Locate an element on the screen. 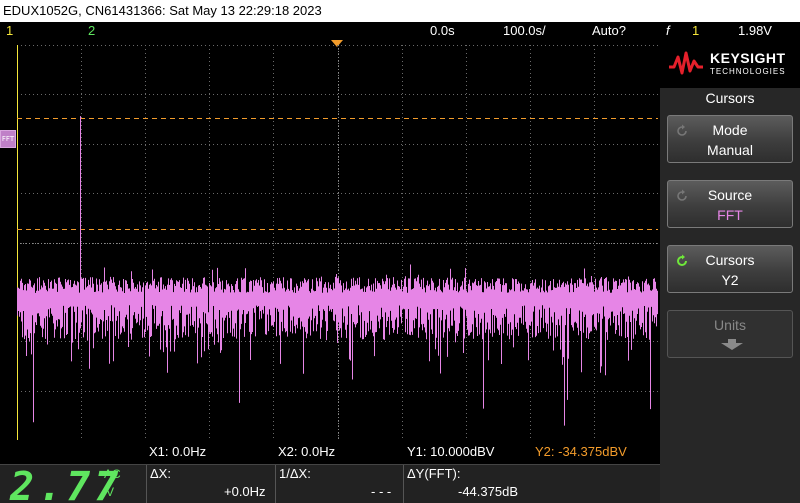 This screenshot has height=503, width=800. cursors-label: Cursors is located at coordinates (730, 260).